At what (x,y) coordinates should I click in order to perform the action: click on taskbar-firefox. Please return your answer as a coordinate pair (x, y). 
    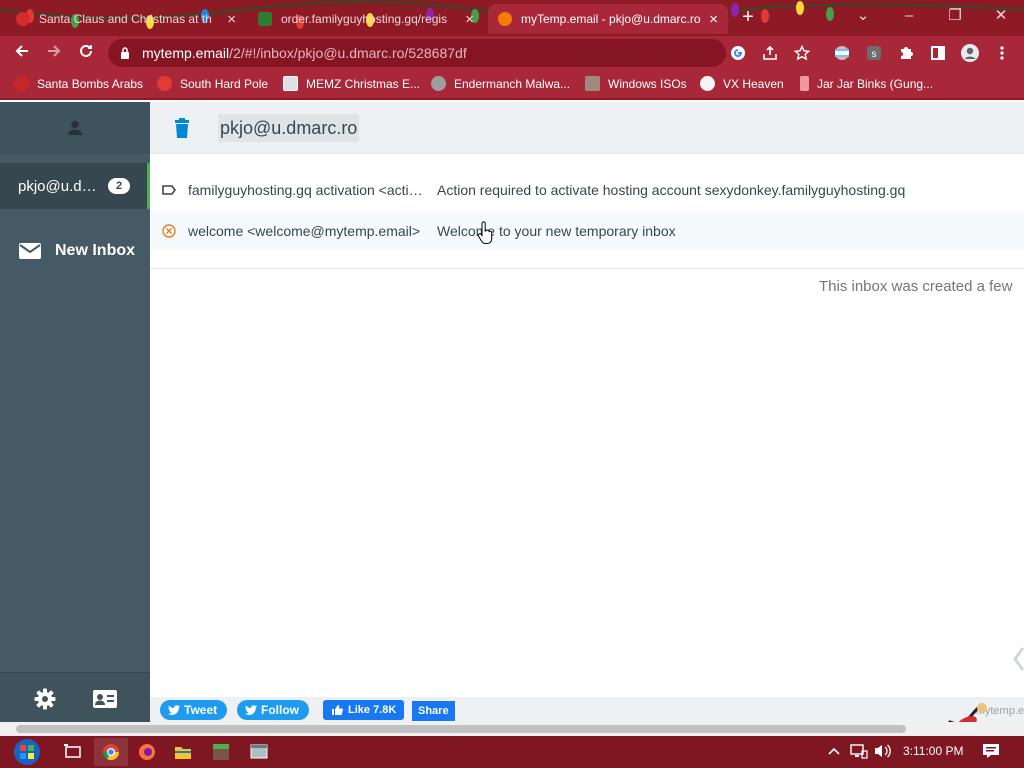
    Looking at the image, I should click on (147, 752).